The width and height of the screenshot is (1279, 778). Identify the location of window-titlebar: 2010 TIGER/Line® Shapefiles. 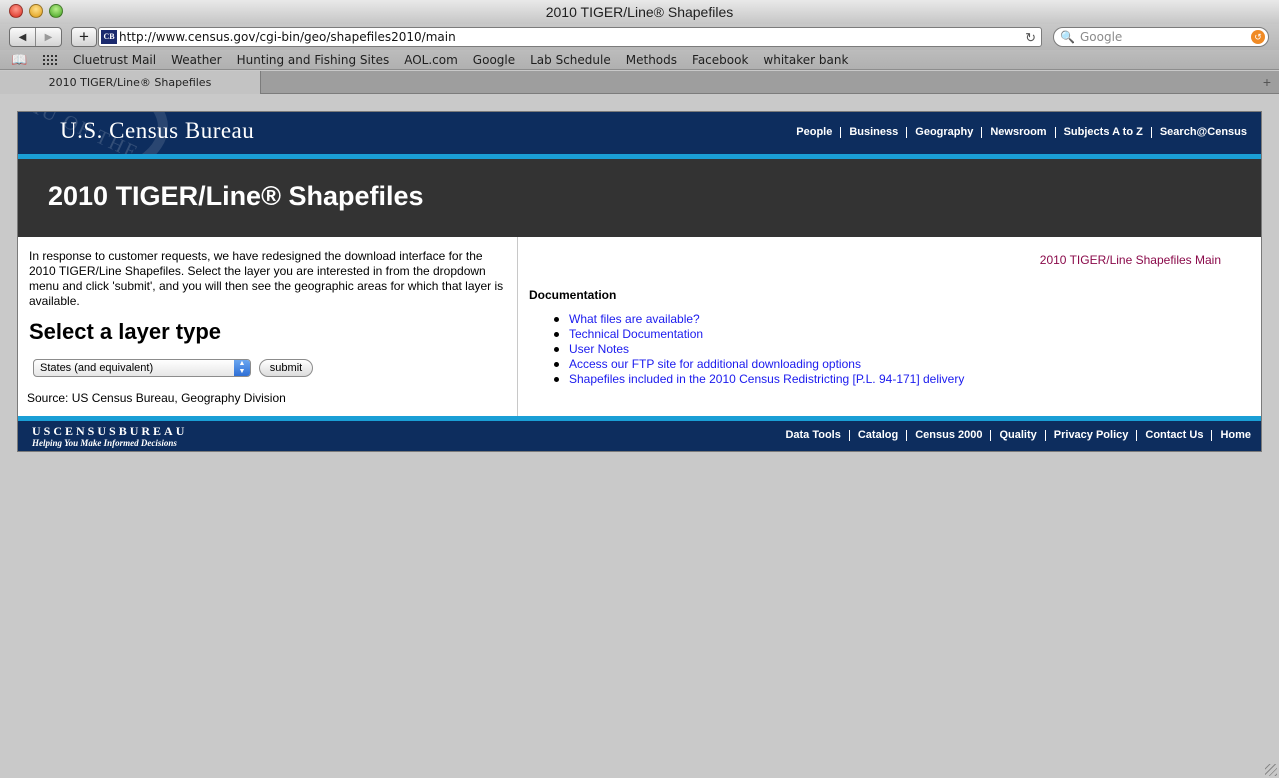
(639, 12).